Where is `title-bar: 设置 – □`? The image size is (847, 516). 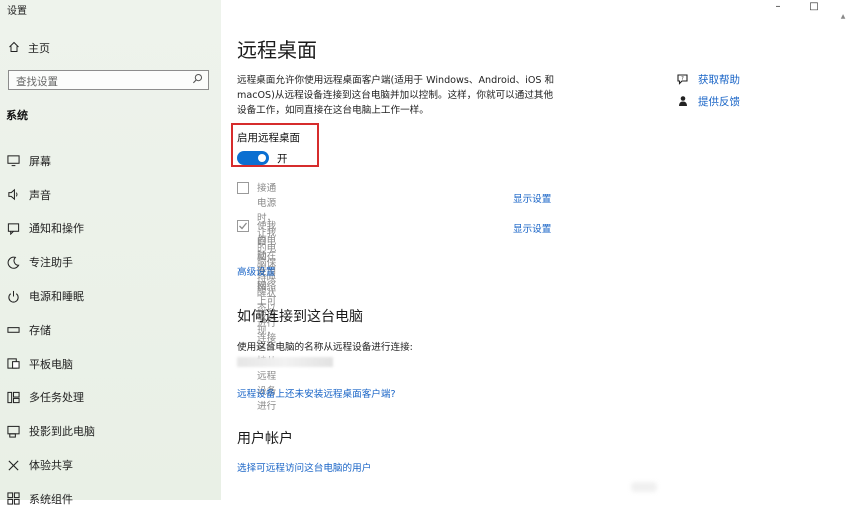
title-bar: 设置 – □ is located at coordinates (423, 8).